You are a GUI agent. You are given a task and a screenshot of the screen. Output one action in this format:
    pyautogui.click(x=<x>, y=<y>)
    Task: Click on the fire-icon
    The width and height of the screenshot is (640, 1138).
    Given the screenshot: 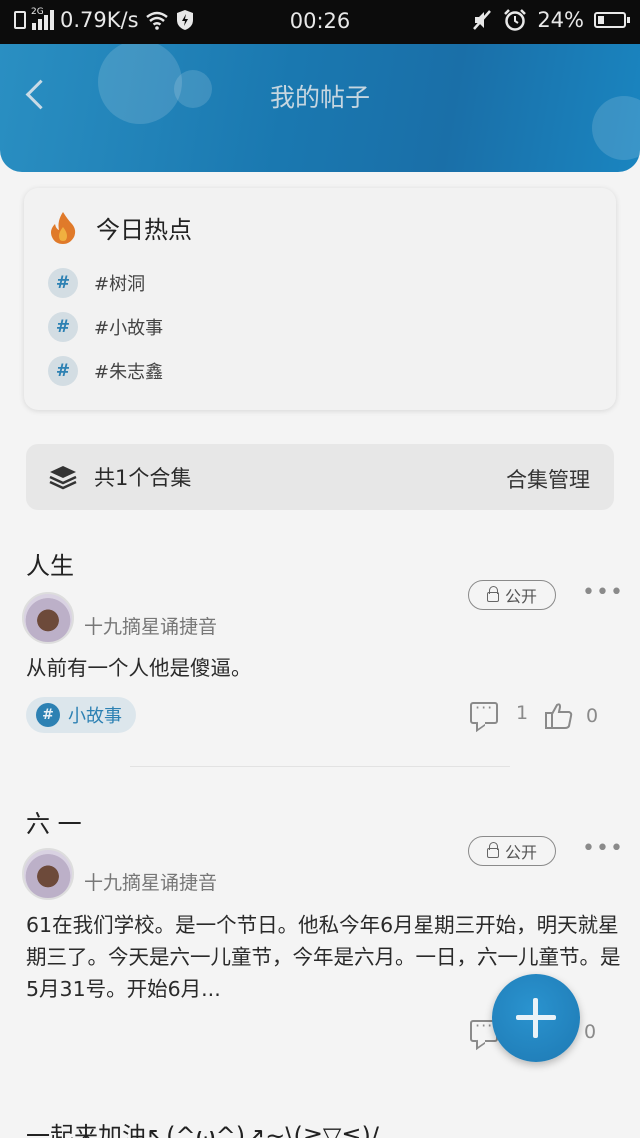 What is the action you would take?
    pyautogui.click(x=63, y=227)
    